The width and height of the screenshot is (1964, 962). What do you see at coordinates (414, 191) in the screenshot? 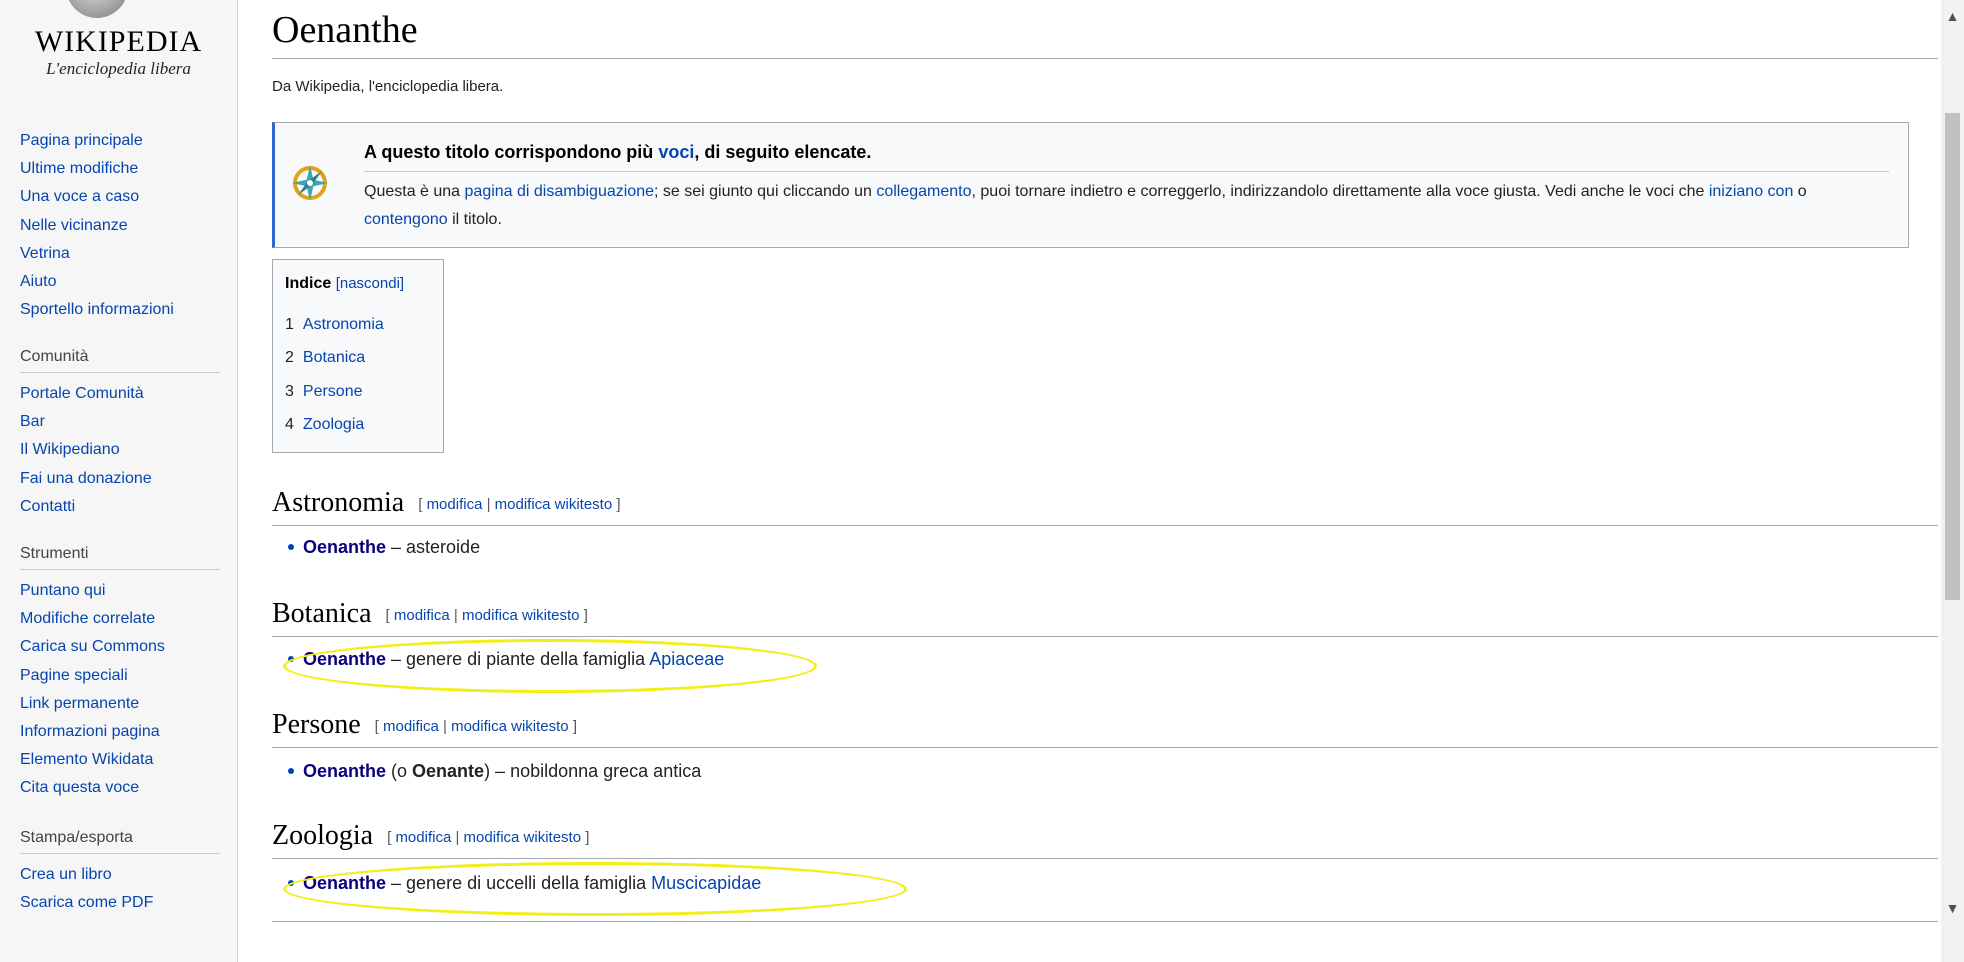
I see `text-fragment: Questa è una` at bounding box center [414, 191].